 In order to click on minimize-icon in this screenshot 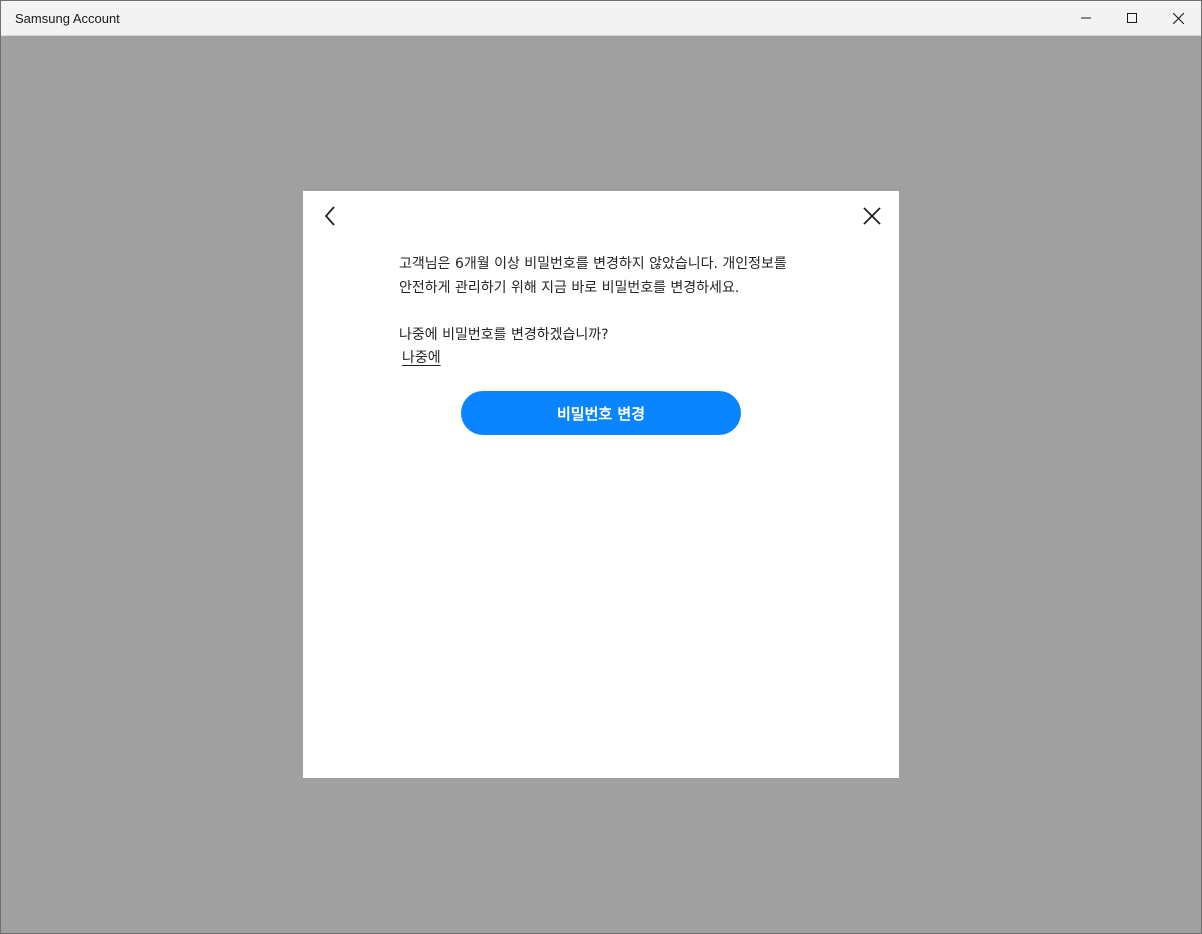, I will do `click(1086, 18)`.